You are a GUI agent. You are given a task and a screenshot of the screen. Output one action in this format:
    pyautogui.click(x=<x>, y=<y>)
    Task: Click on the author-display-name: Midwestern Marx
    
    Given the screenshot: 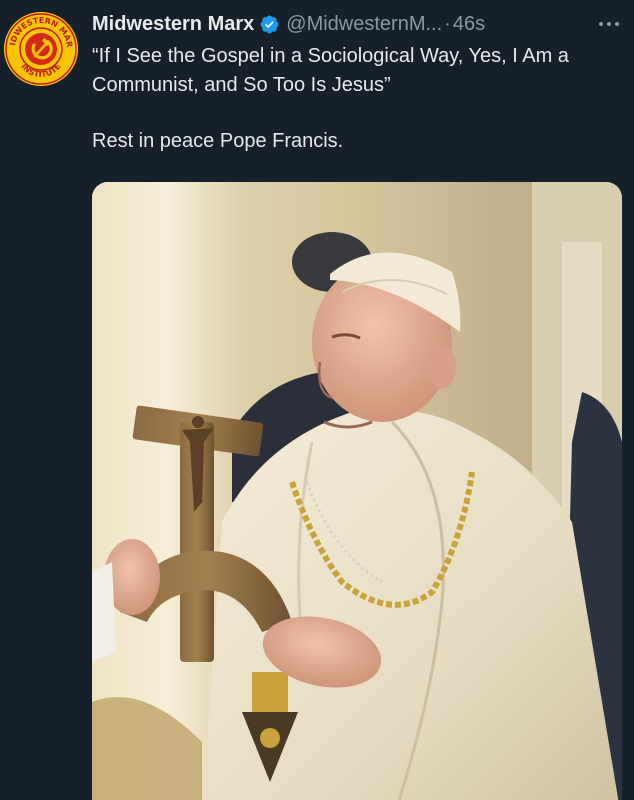 What is the action you would take?
    pyautogui.click(x=173, y=24)
    